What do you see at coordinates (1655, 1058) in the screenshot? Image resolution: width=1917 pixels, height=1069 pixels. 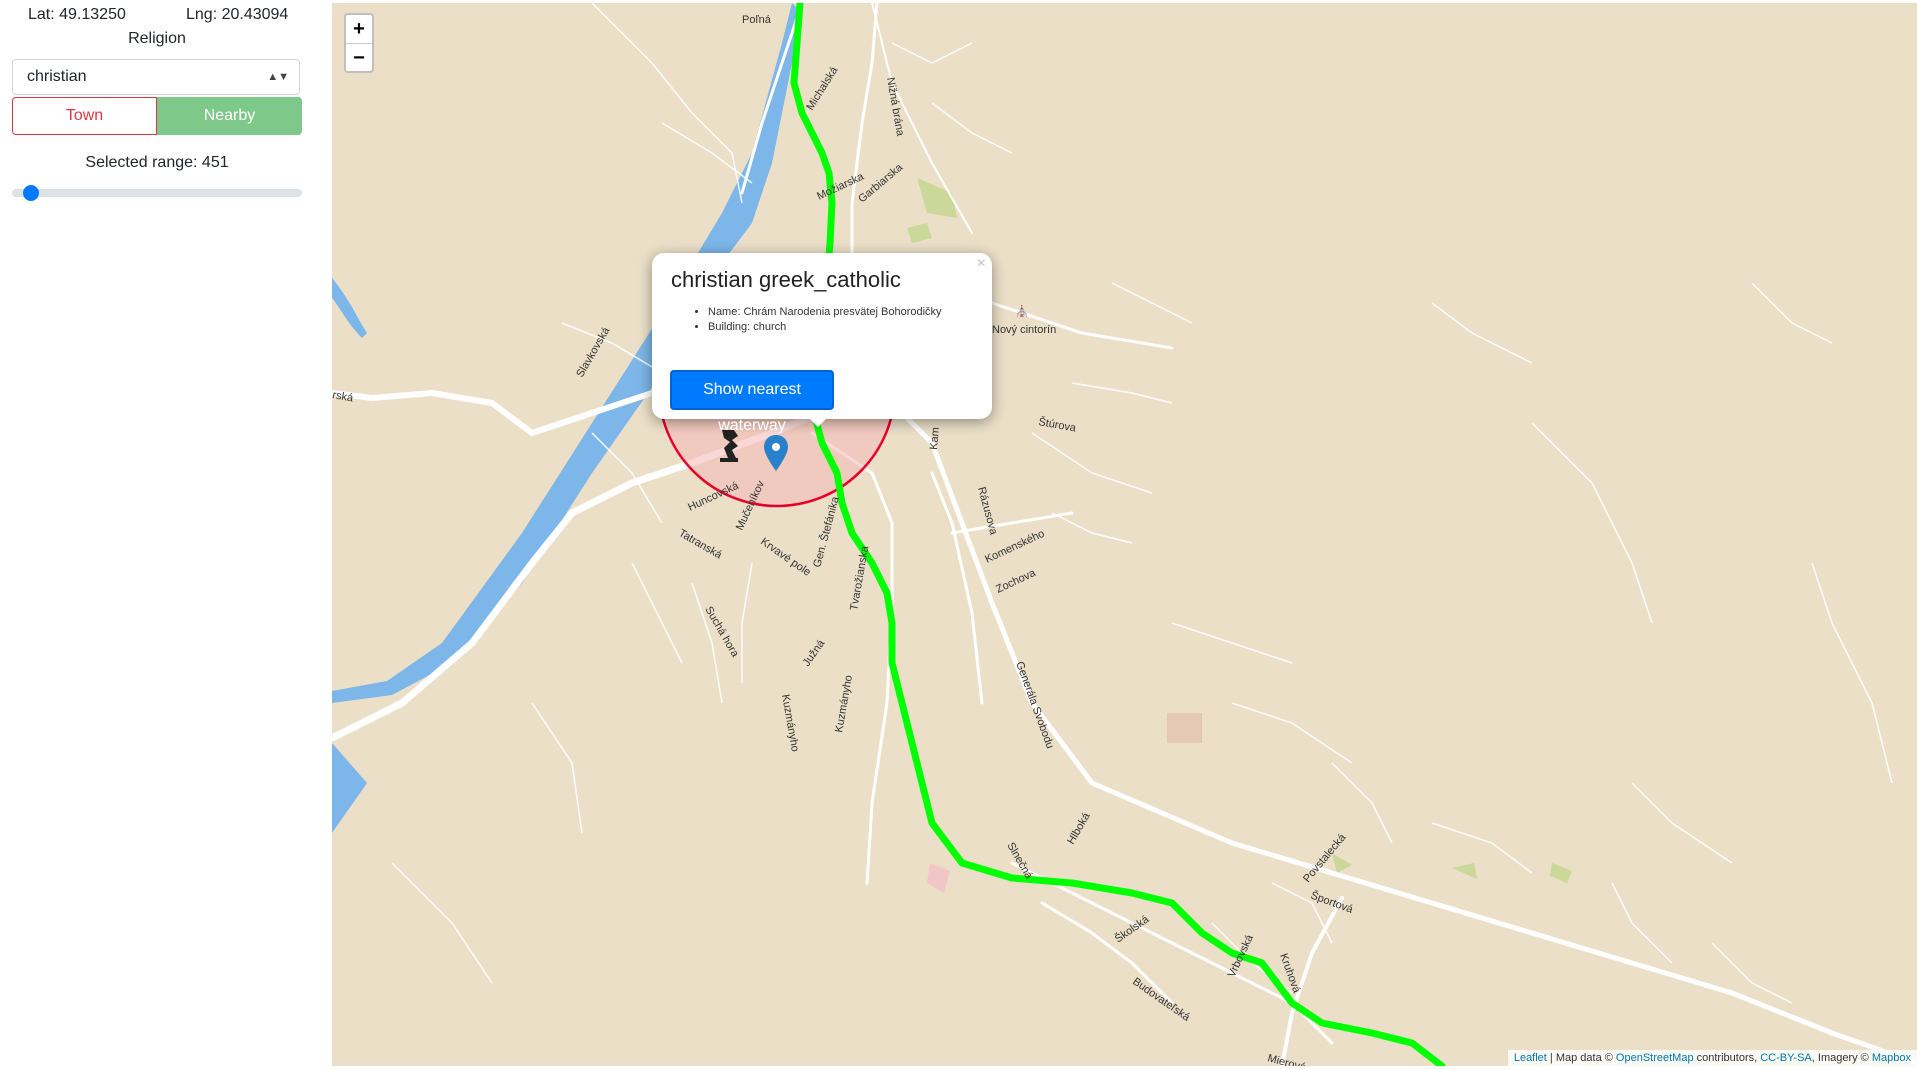 I see `osm-link: OpenStreetMap` at bounding box center [1655, 1058].